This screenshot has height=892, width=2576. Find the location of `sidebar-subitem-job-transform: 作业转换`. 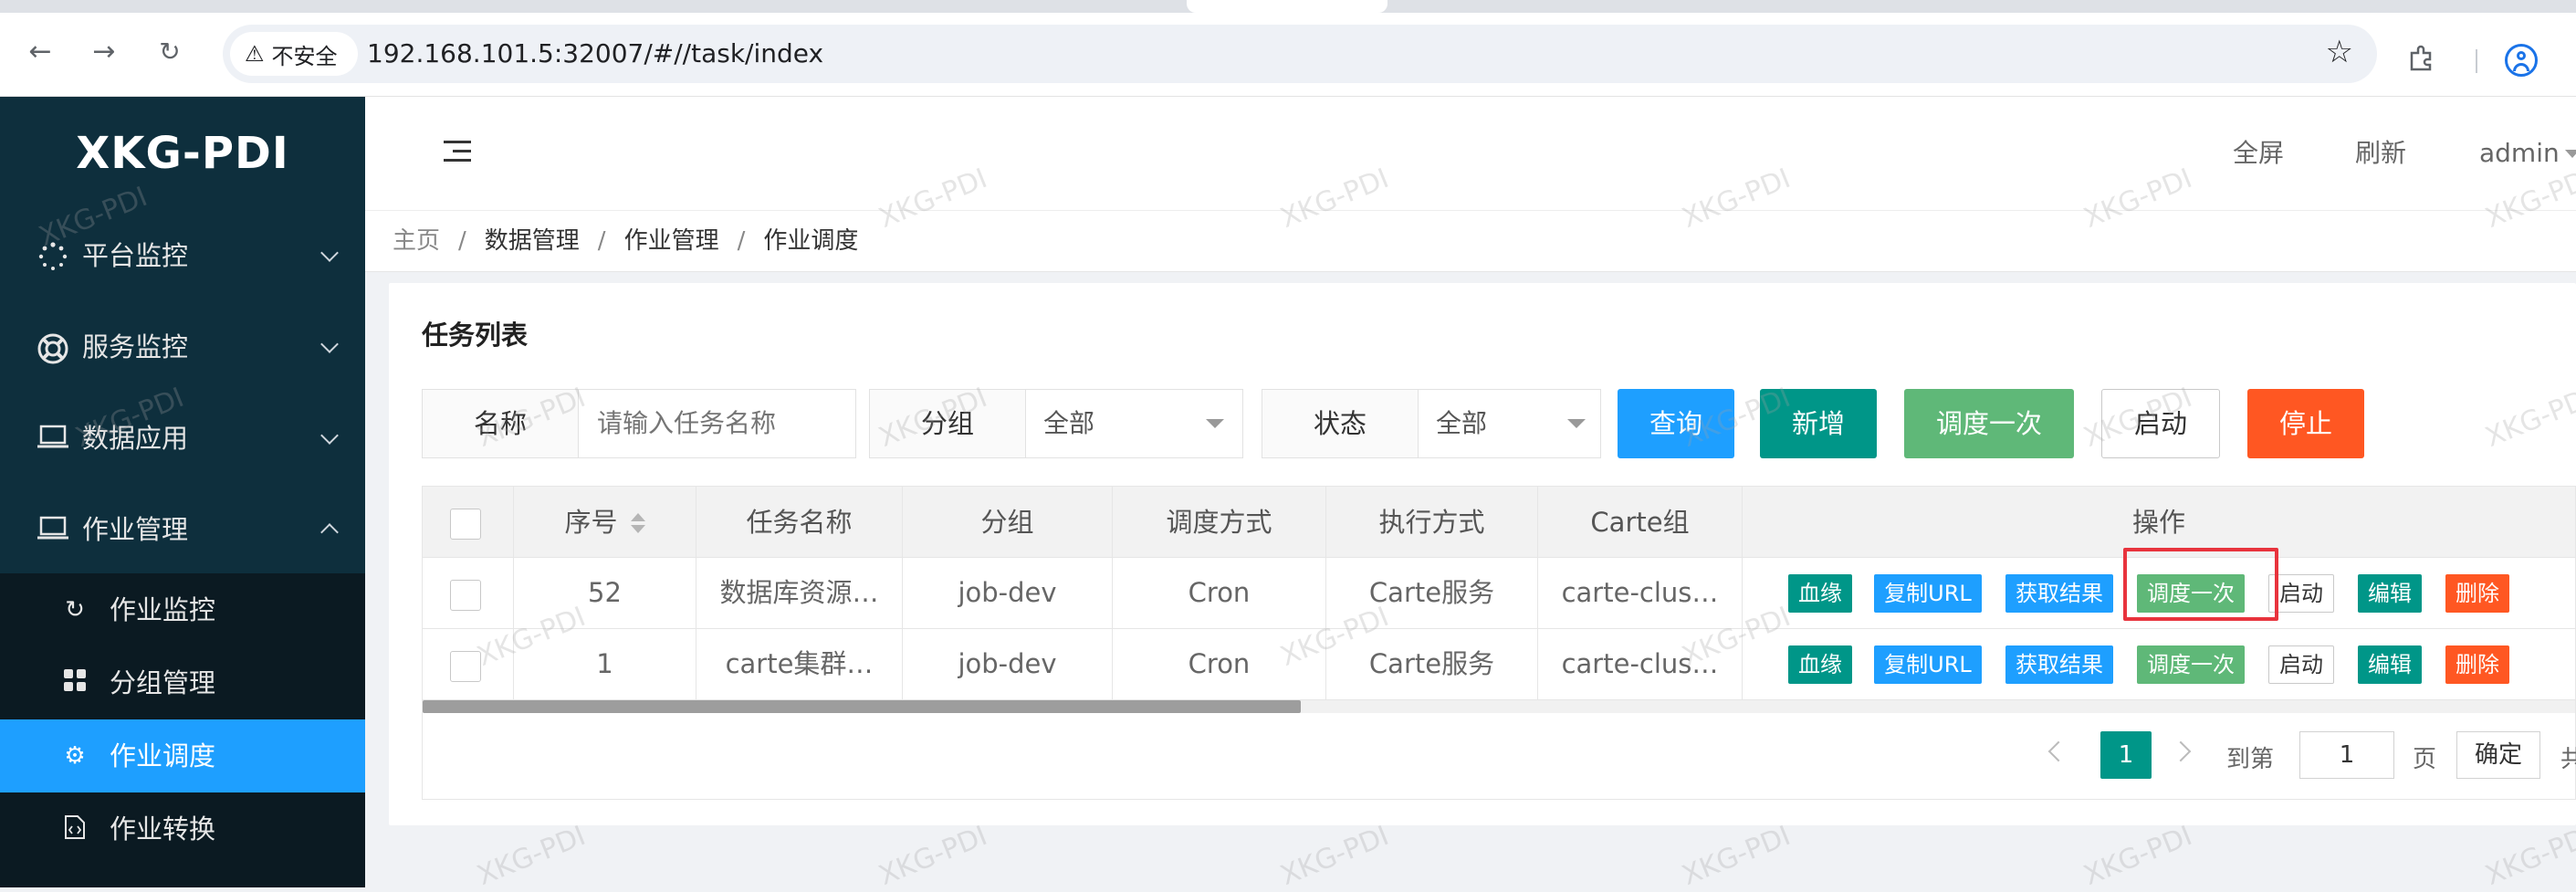

sidebar-subitem-job-transform: 作业转换 is located at coordinates (182, 829).